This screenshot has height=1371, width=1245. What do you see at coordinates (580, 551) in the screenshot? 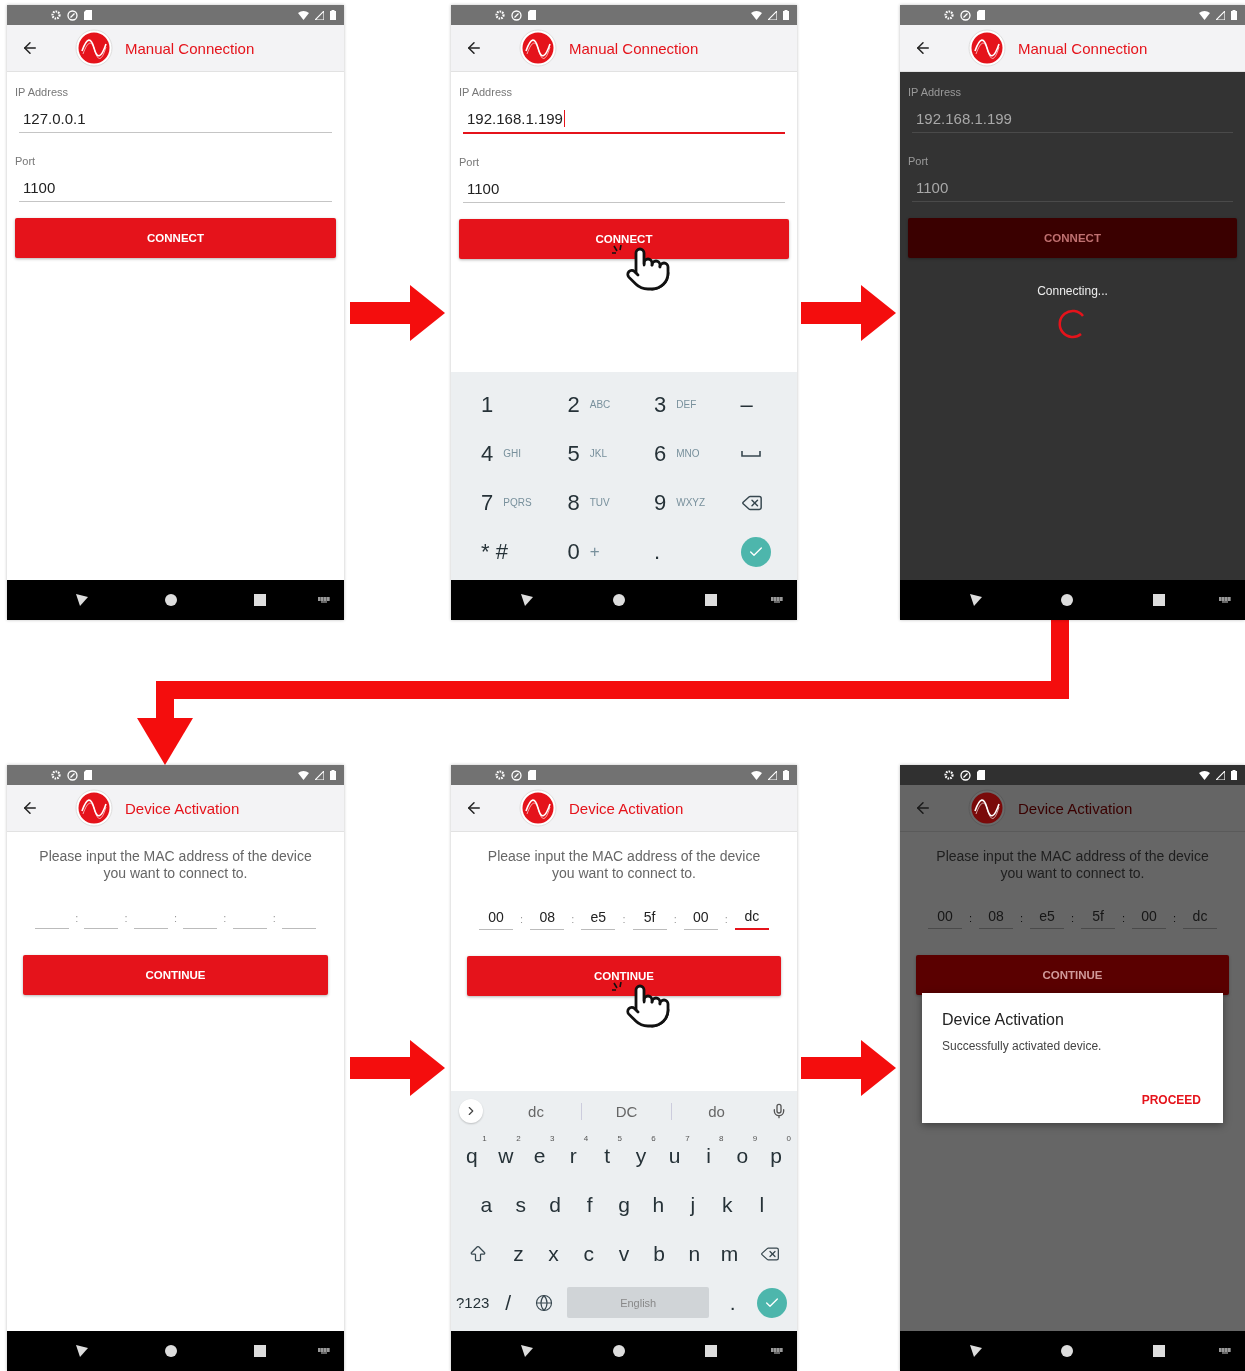
I see `keypad-key: 0 +` at bounding box center [580, 551].